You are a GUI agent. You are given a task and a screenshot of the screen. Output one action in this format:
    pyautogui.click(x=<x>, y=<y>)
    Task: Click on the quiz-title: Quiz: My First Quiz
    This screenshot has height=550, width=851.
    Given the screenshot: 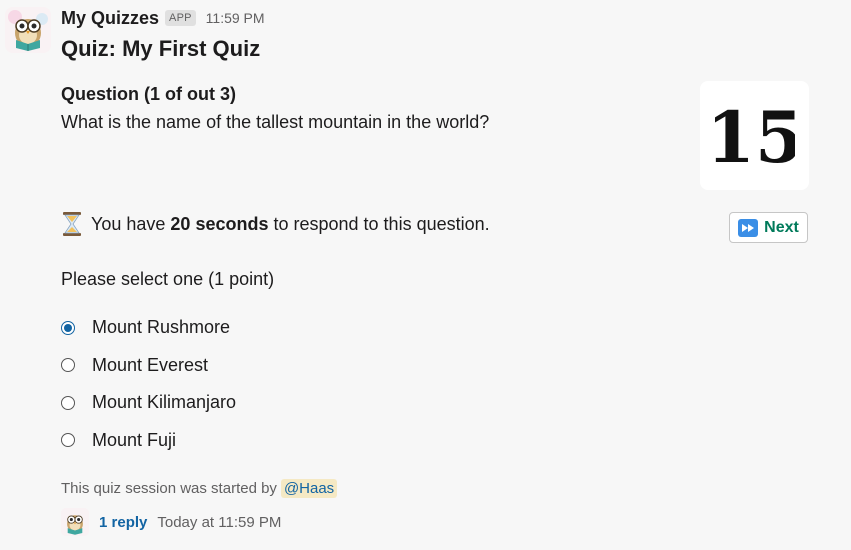 What is the action you would take?
    pyautogui.click(x=161, y=48)
    